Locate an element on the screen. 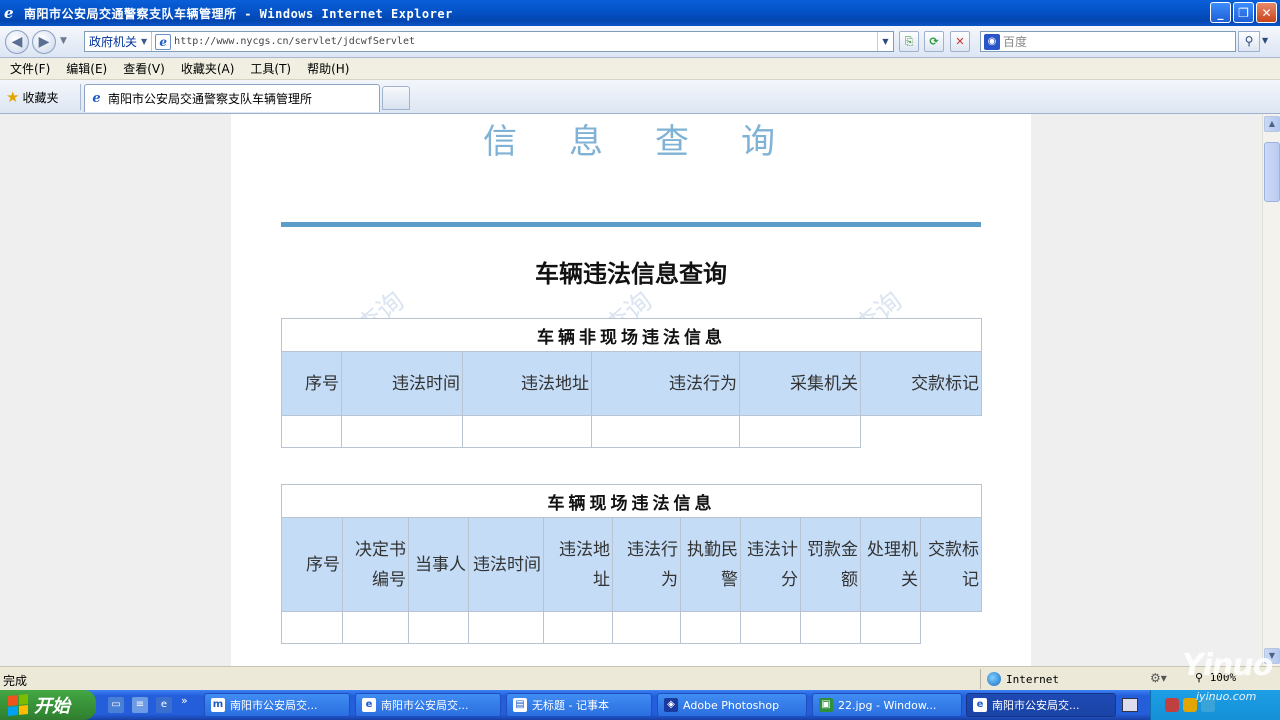  status-text: 完成 is located at coordinates (15, 681).